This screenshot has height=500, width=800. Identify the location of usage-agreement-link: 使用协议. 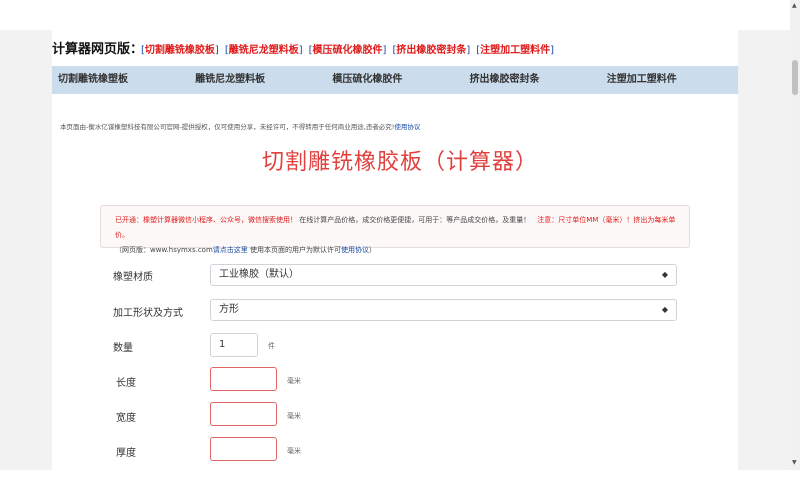
(355, 250).